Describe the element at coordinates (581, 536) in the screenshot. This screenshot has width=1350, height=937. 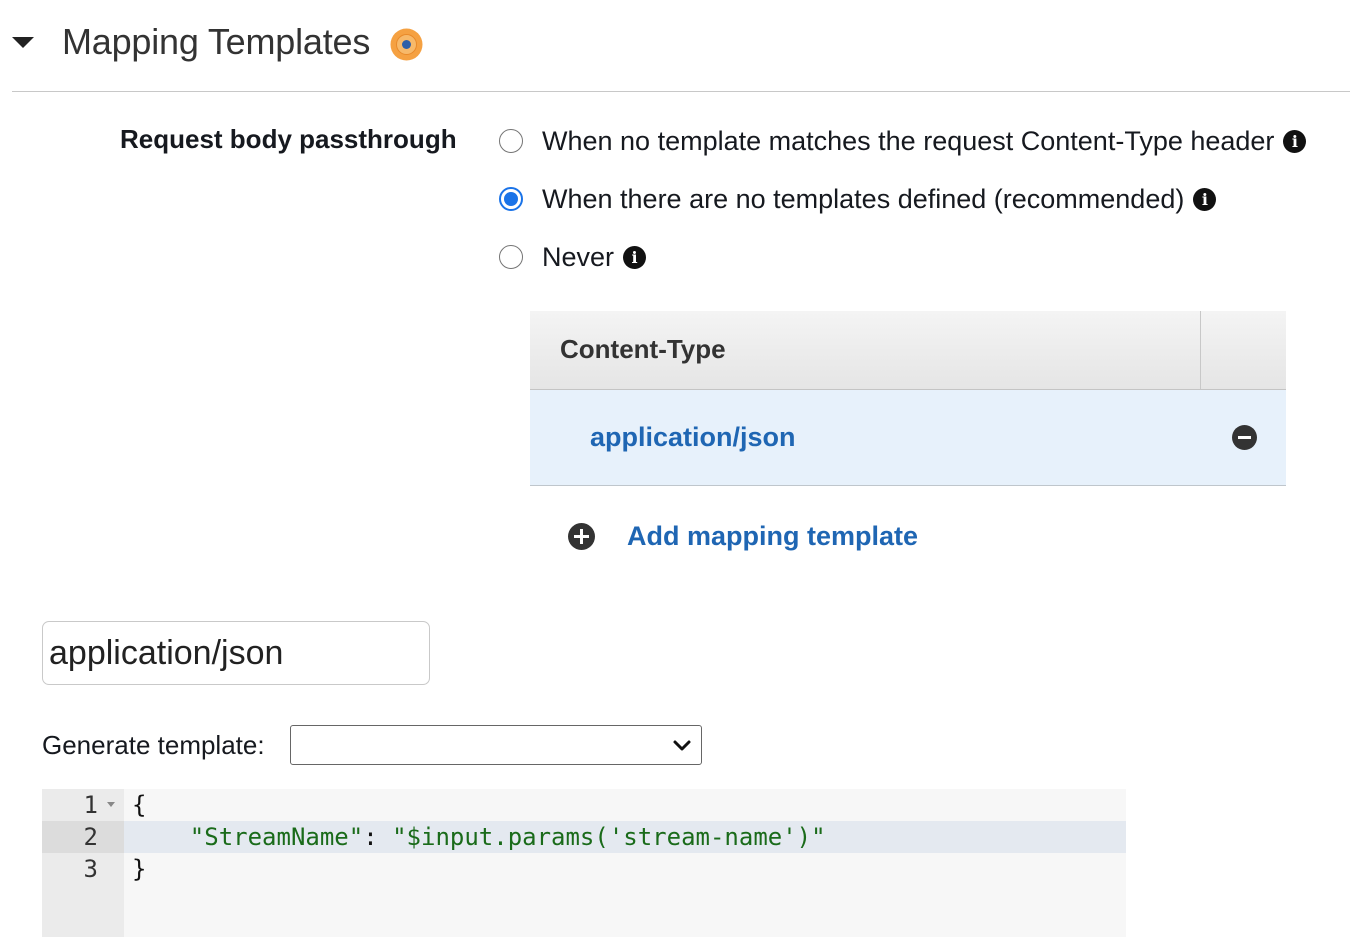
I see `add-icon` at that location.